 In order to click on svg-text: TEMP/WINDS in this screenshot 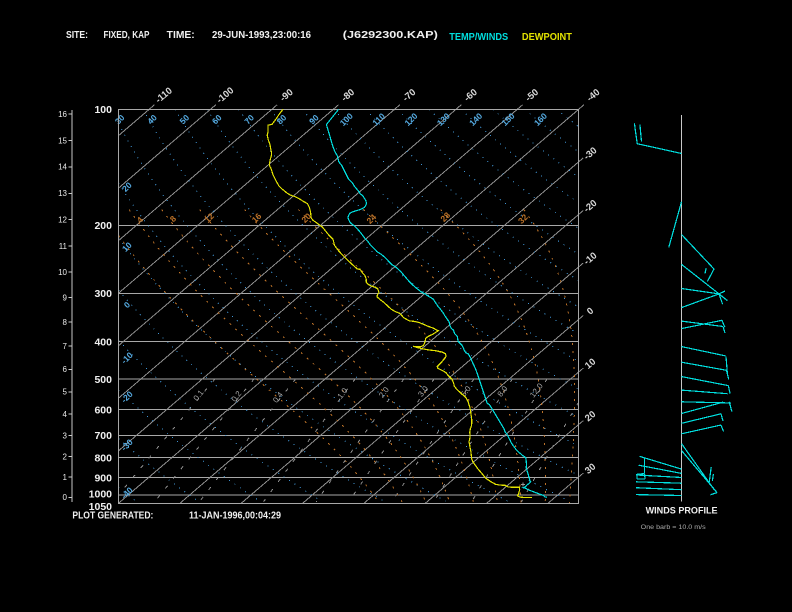, I will do `click(478, 37)`.